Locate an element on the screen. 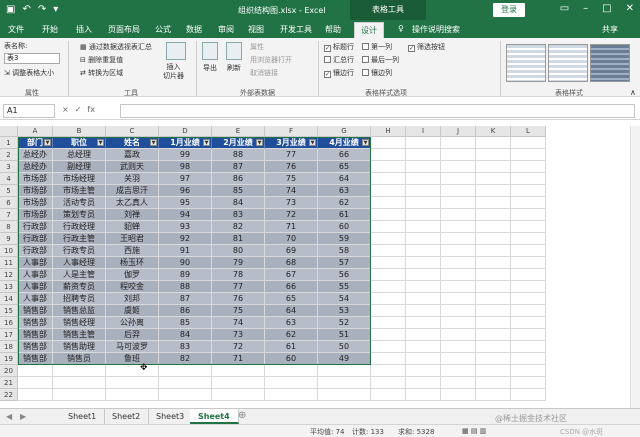  table-cell: 嘉政 is located at coordinates (132, 155).